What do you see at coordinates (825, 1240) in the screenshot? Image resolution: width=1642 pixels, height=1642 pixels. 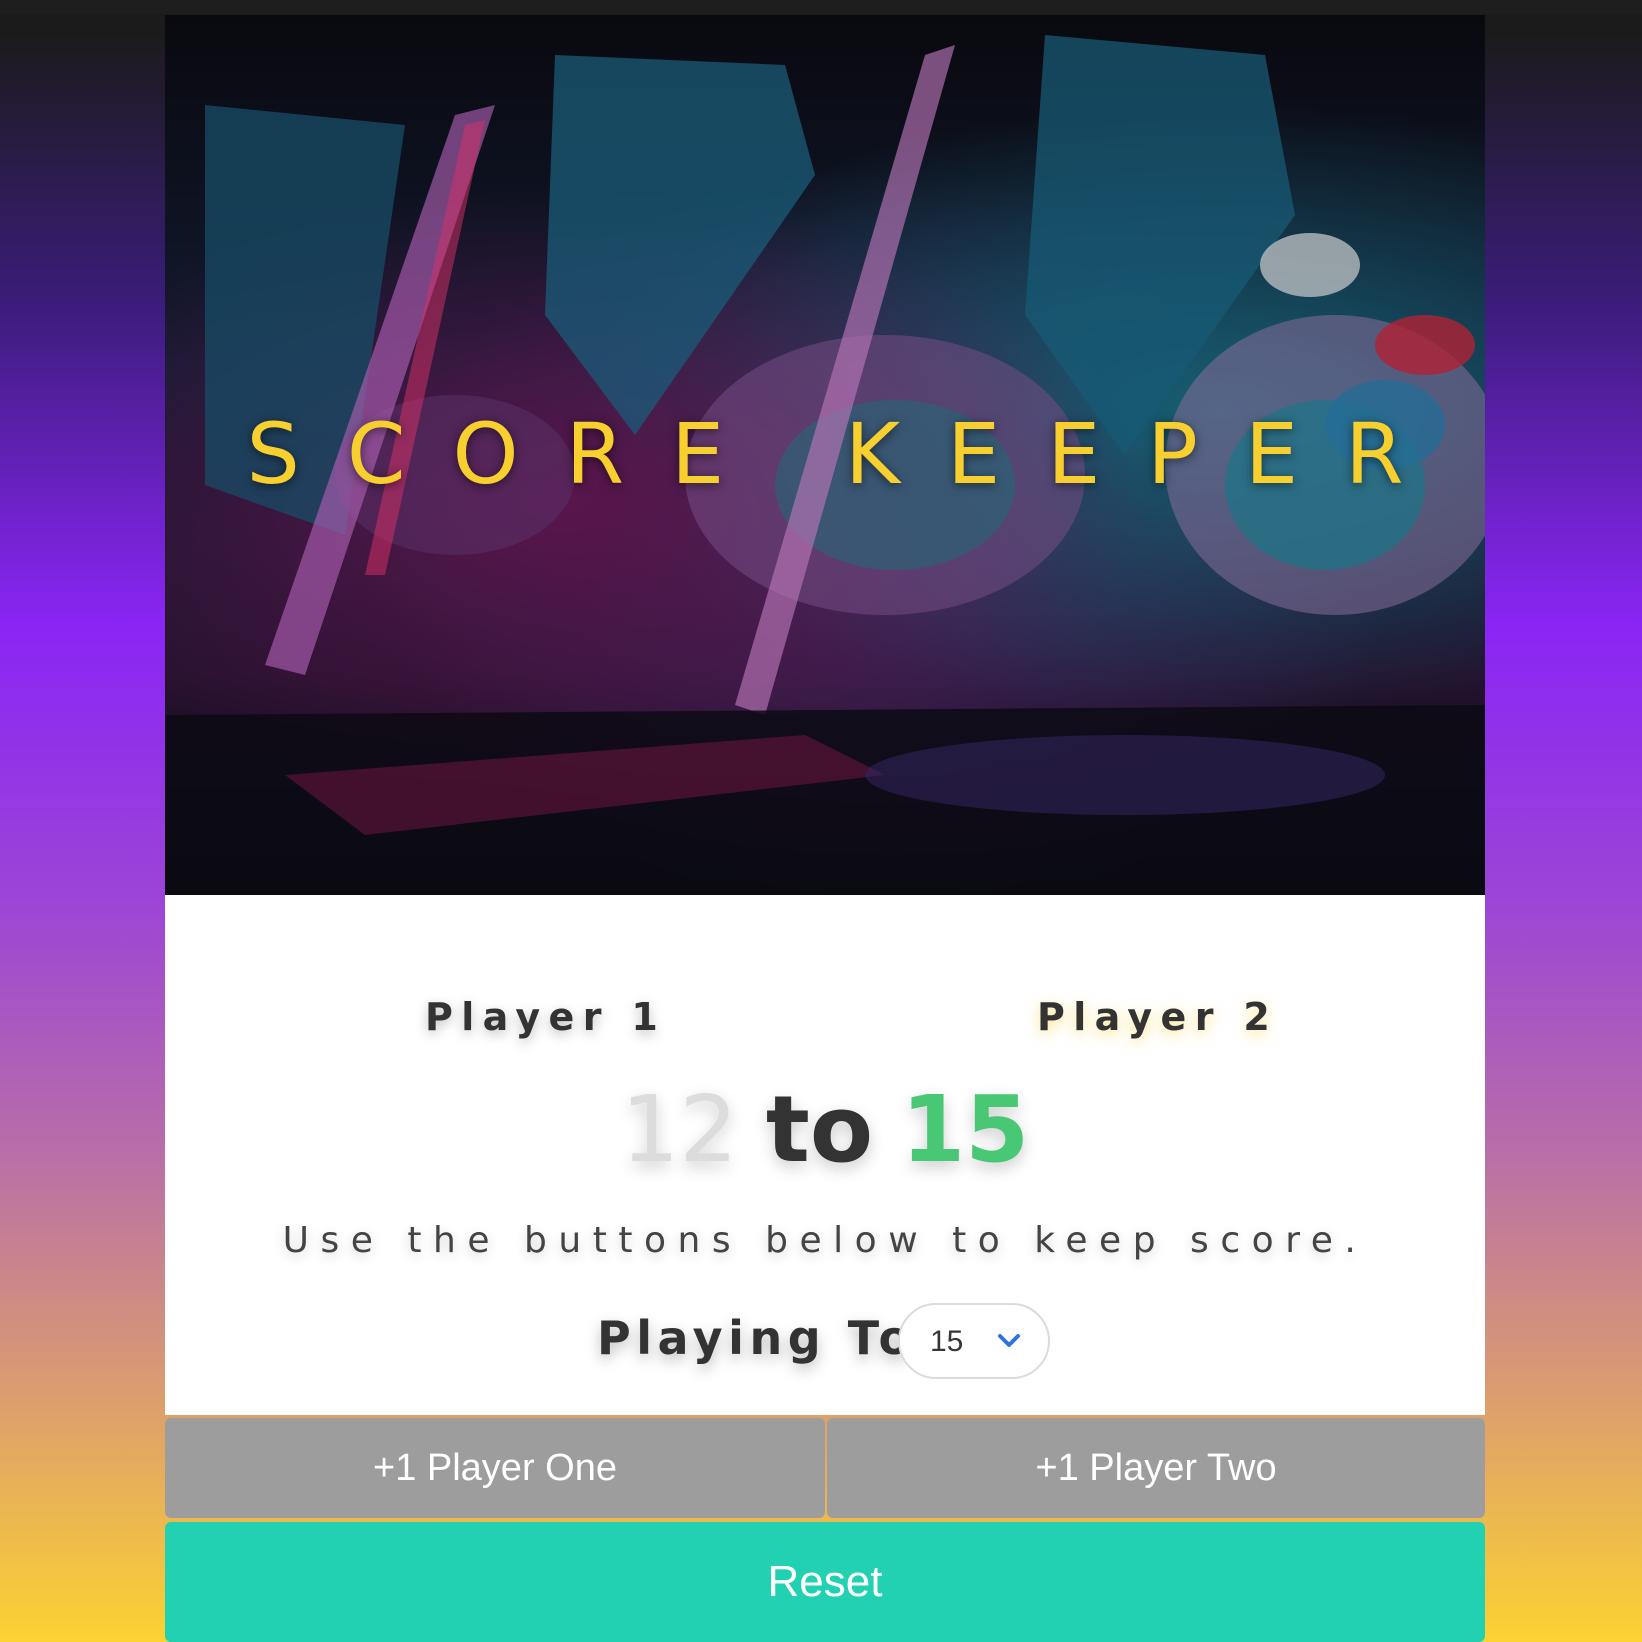 I see `instructions-text: Use the buttons below to keep score.` at bounding box center [825, 1240].